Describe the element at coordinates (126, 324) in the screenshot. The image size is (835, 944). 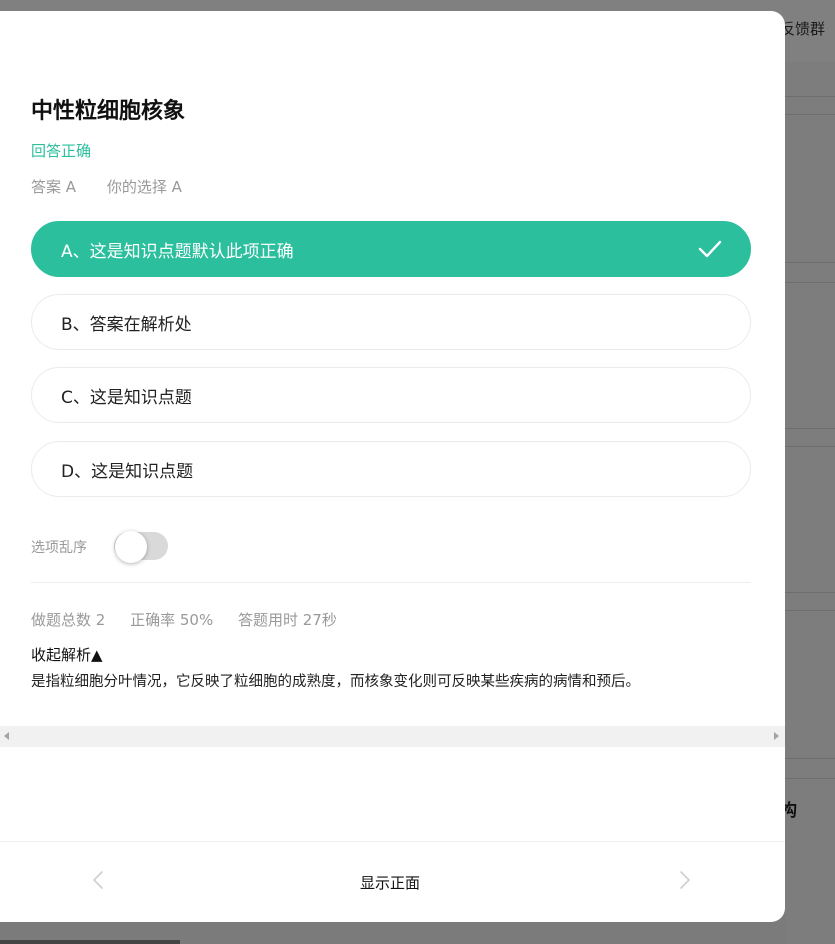
I see `option-label: B、答案在解析处` at that location.